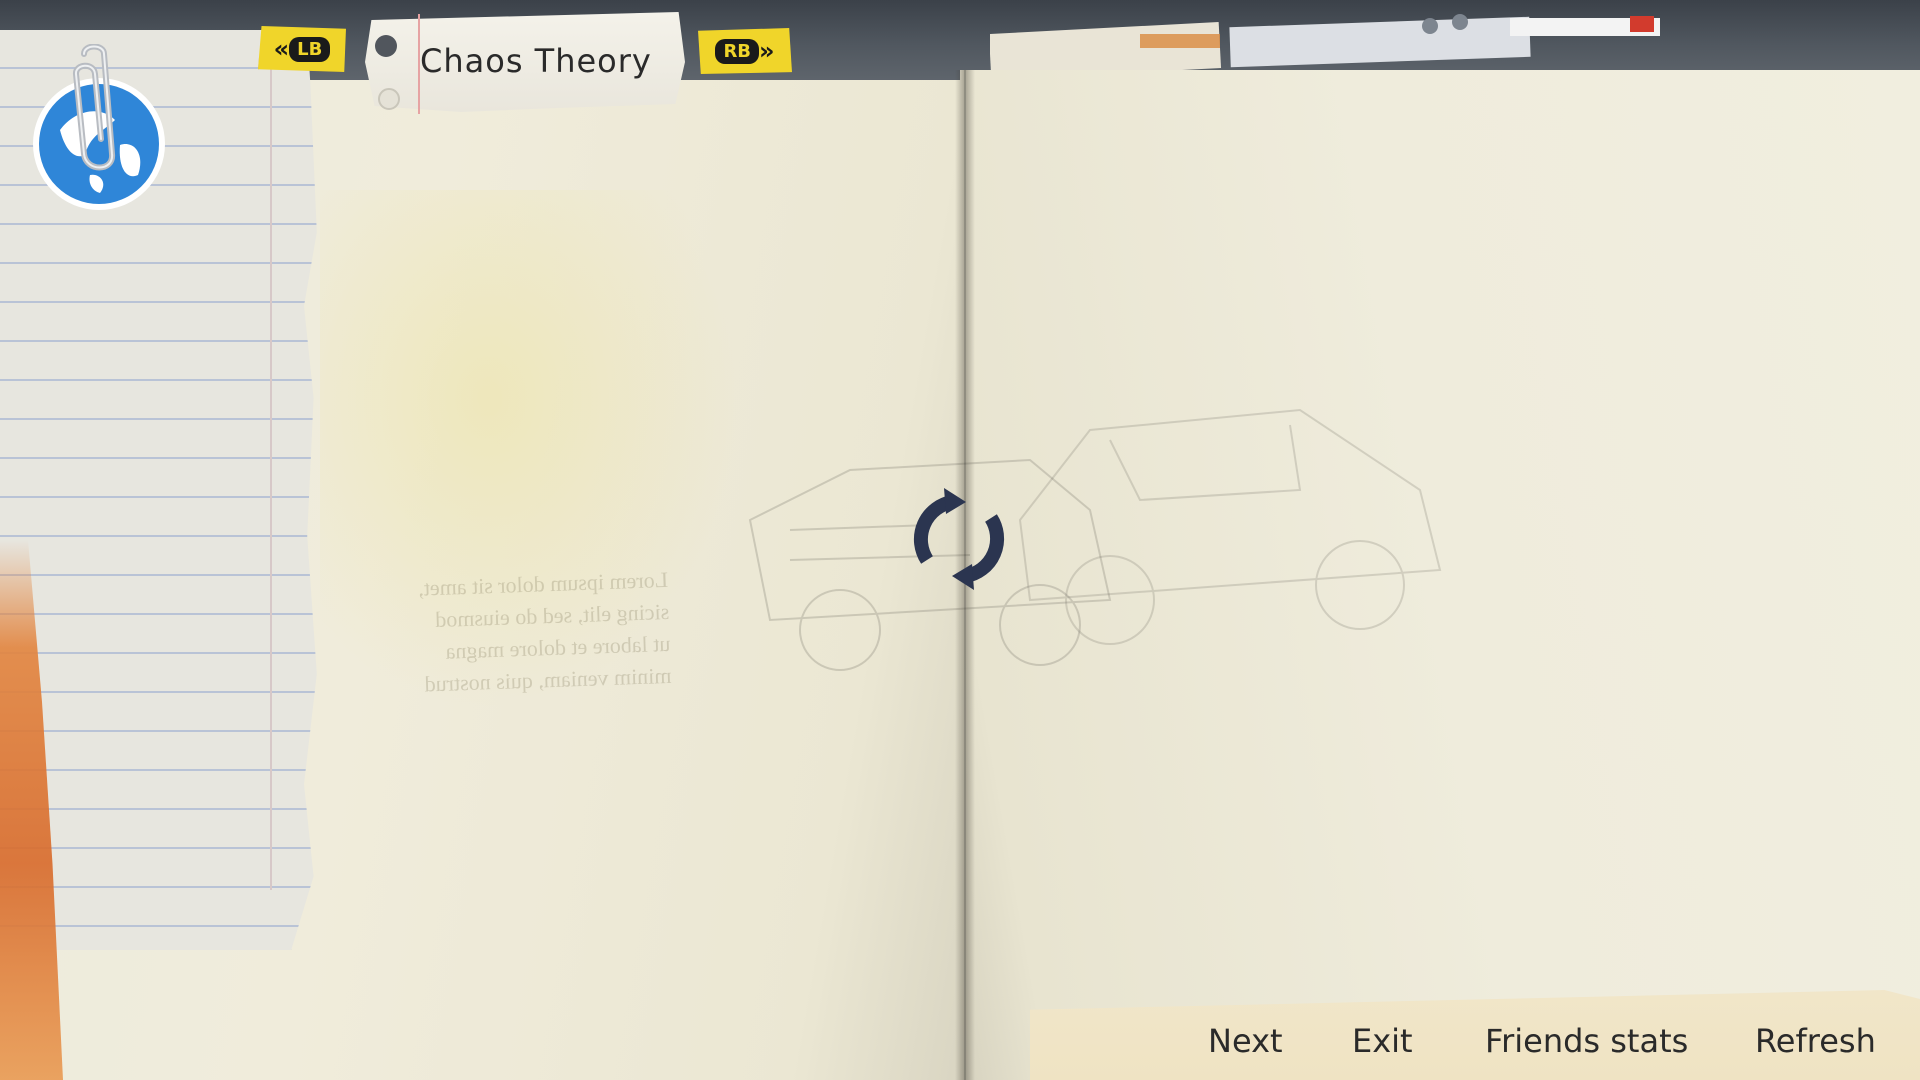 This screenshot has width=1920, height=1080. Describe the element at coordinates (1815, 1044) in the screenshot. I see `refresh-button: Refresh` at that location.